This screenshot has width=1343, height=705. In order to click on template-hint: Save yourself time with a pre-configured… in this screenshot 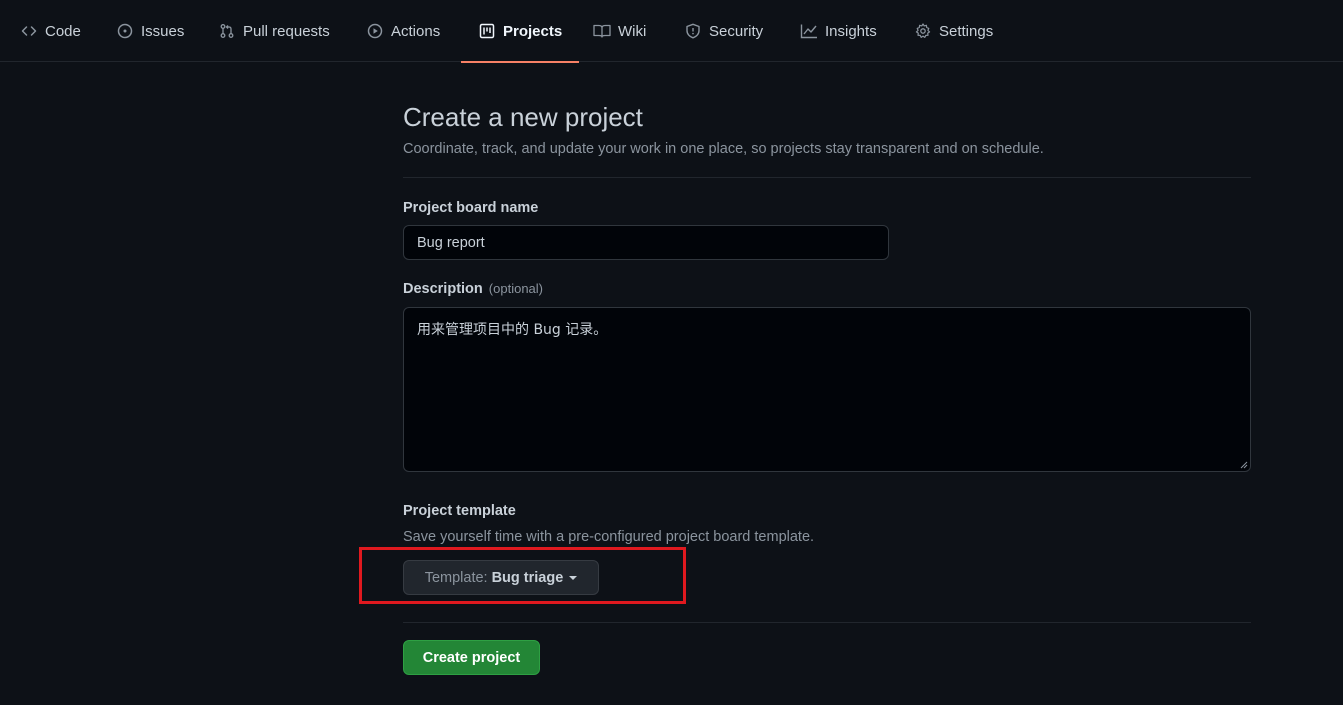, I will do `click(609, 537)`.